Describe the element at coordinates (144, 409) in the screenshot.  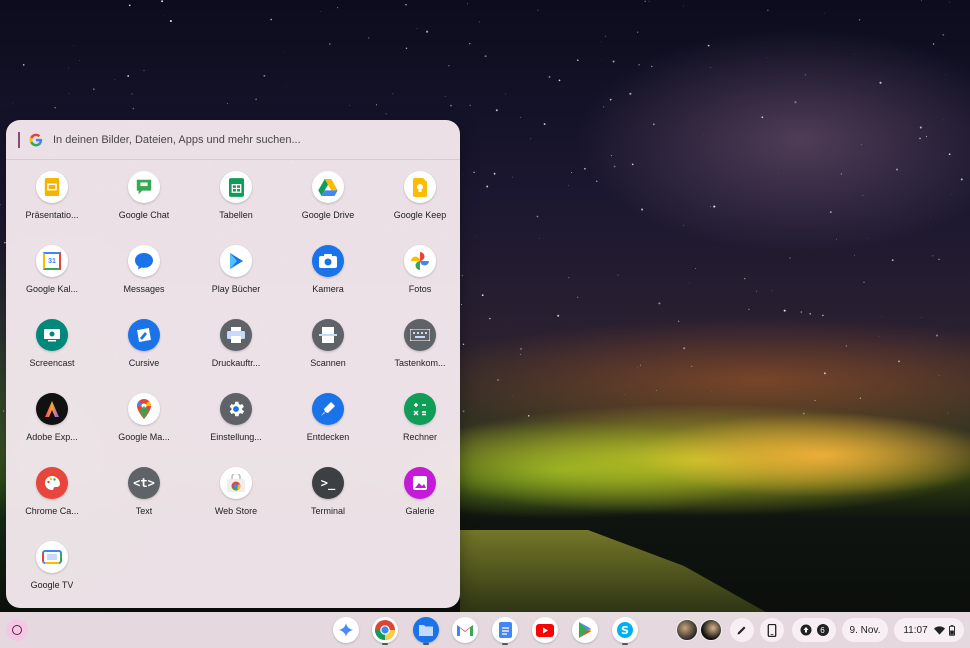
I see `maps-icon` at that location.